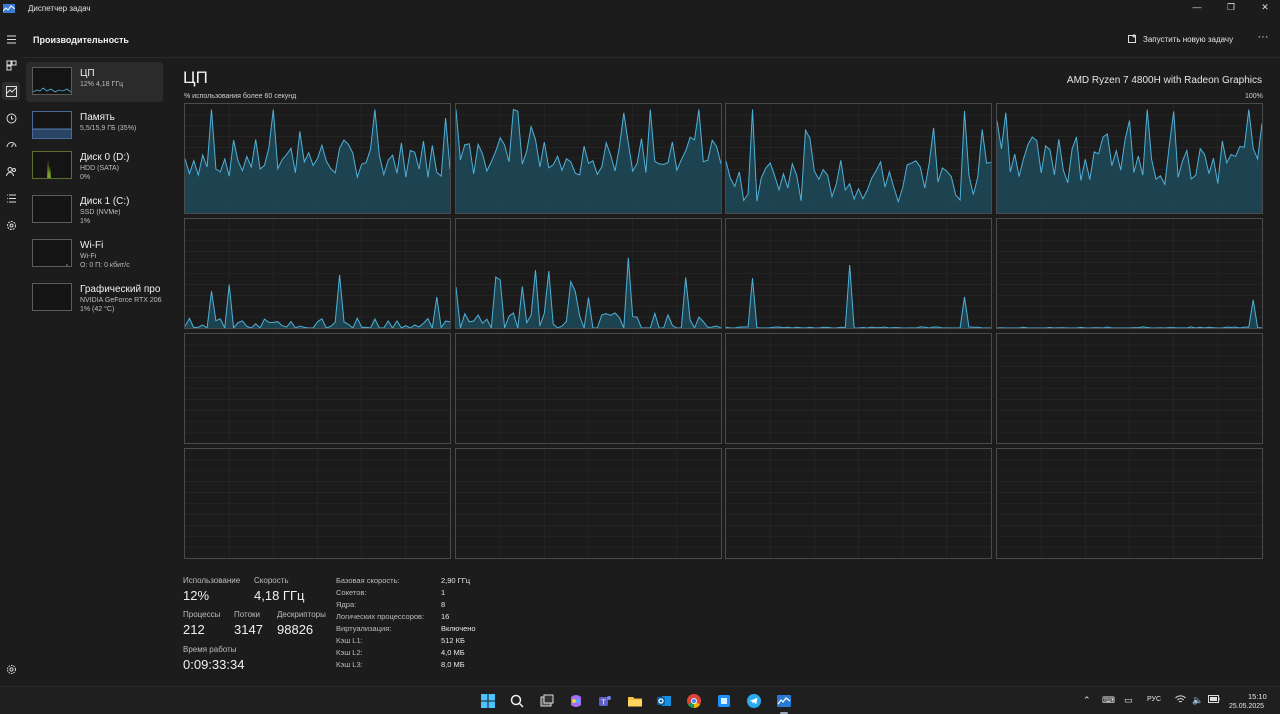  Describe the element at coordinates (11, 225) in the screenshot. I see `services-nav-icon` at that location.